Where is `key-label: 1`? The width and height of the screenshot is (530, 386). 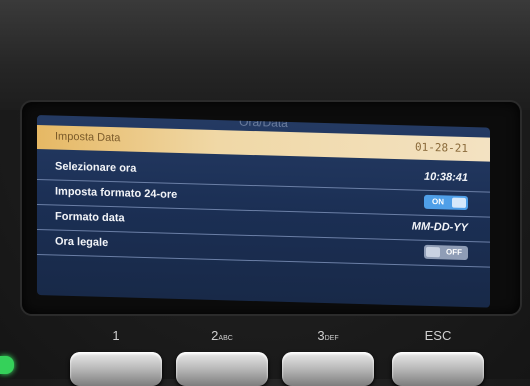 key-label: 1 is located at coordinates (116, 335).